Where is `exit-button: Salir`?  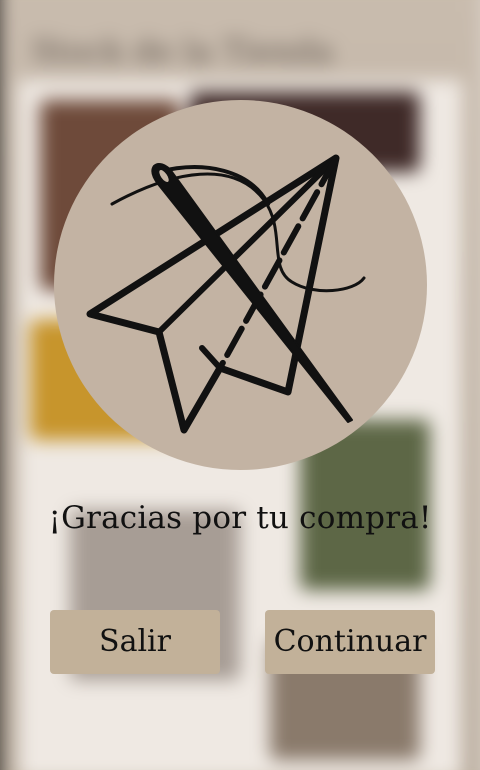
exit-button: Salir is located at coordinates (135, 642).